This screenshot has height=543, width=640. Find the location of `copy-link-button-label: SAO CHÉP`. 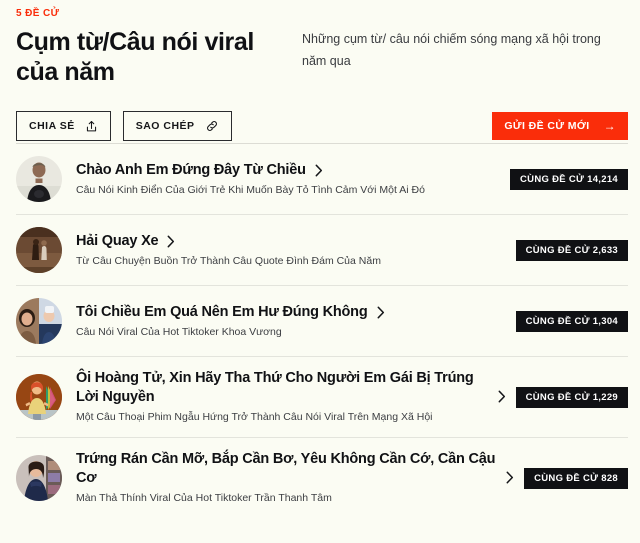

copy-link-button-label: SAO CHÉP is located at coordinates (165, 126).